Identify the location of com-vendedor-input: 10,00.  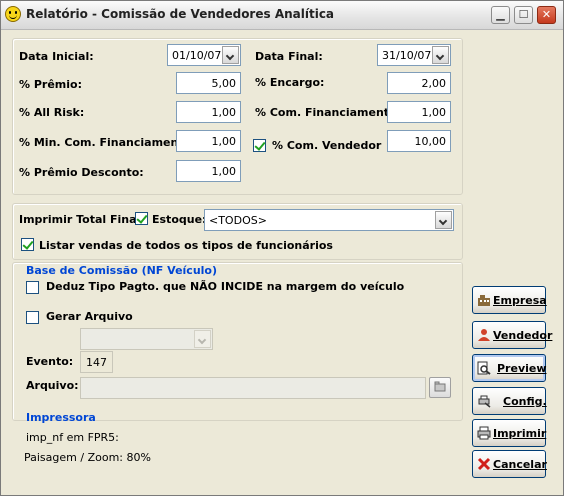
(419, 141).